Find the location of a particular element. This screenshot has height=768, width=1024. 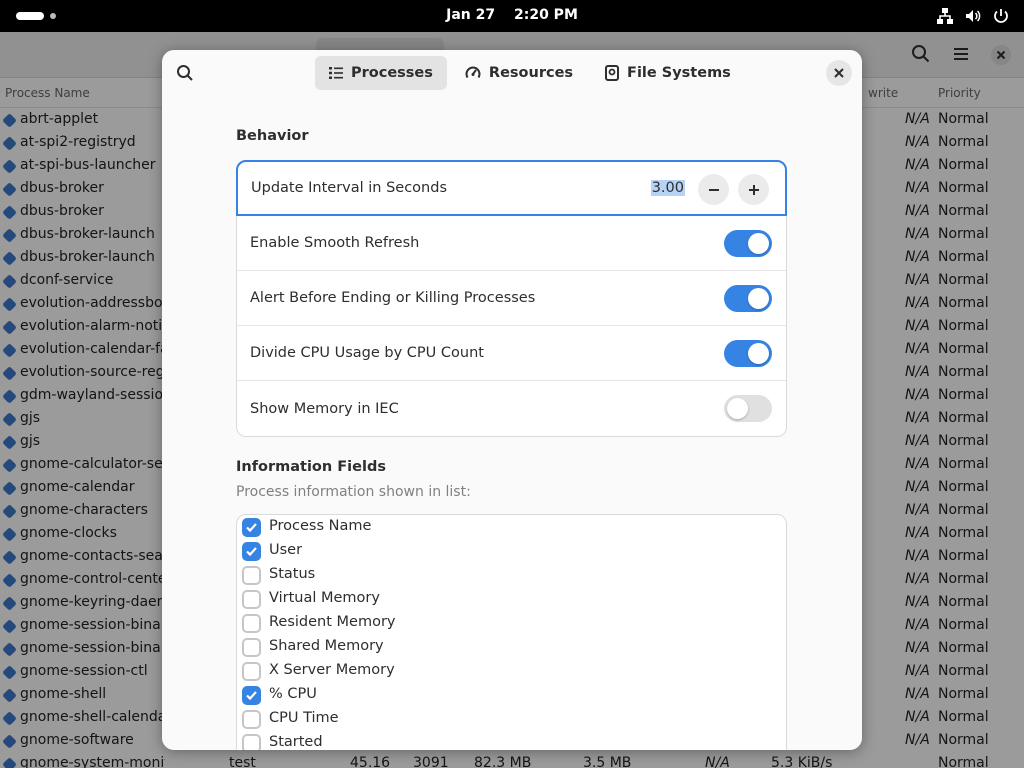

plus-icon is located at coordinates (753, 189).